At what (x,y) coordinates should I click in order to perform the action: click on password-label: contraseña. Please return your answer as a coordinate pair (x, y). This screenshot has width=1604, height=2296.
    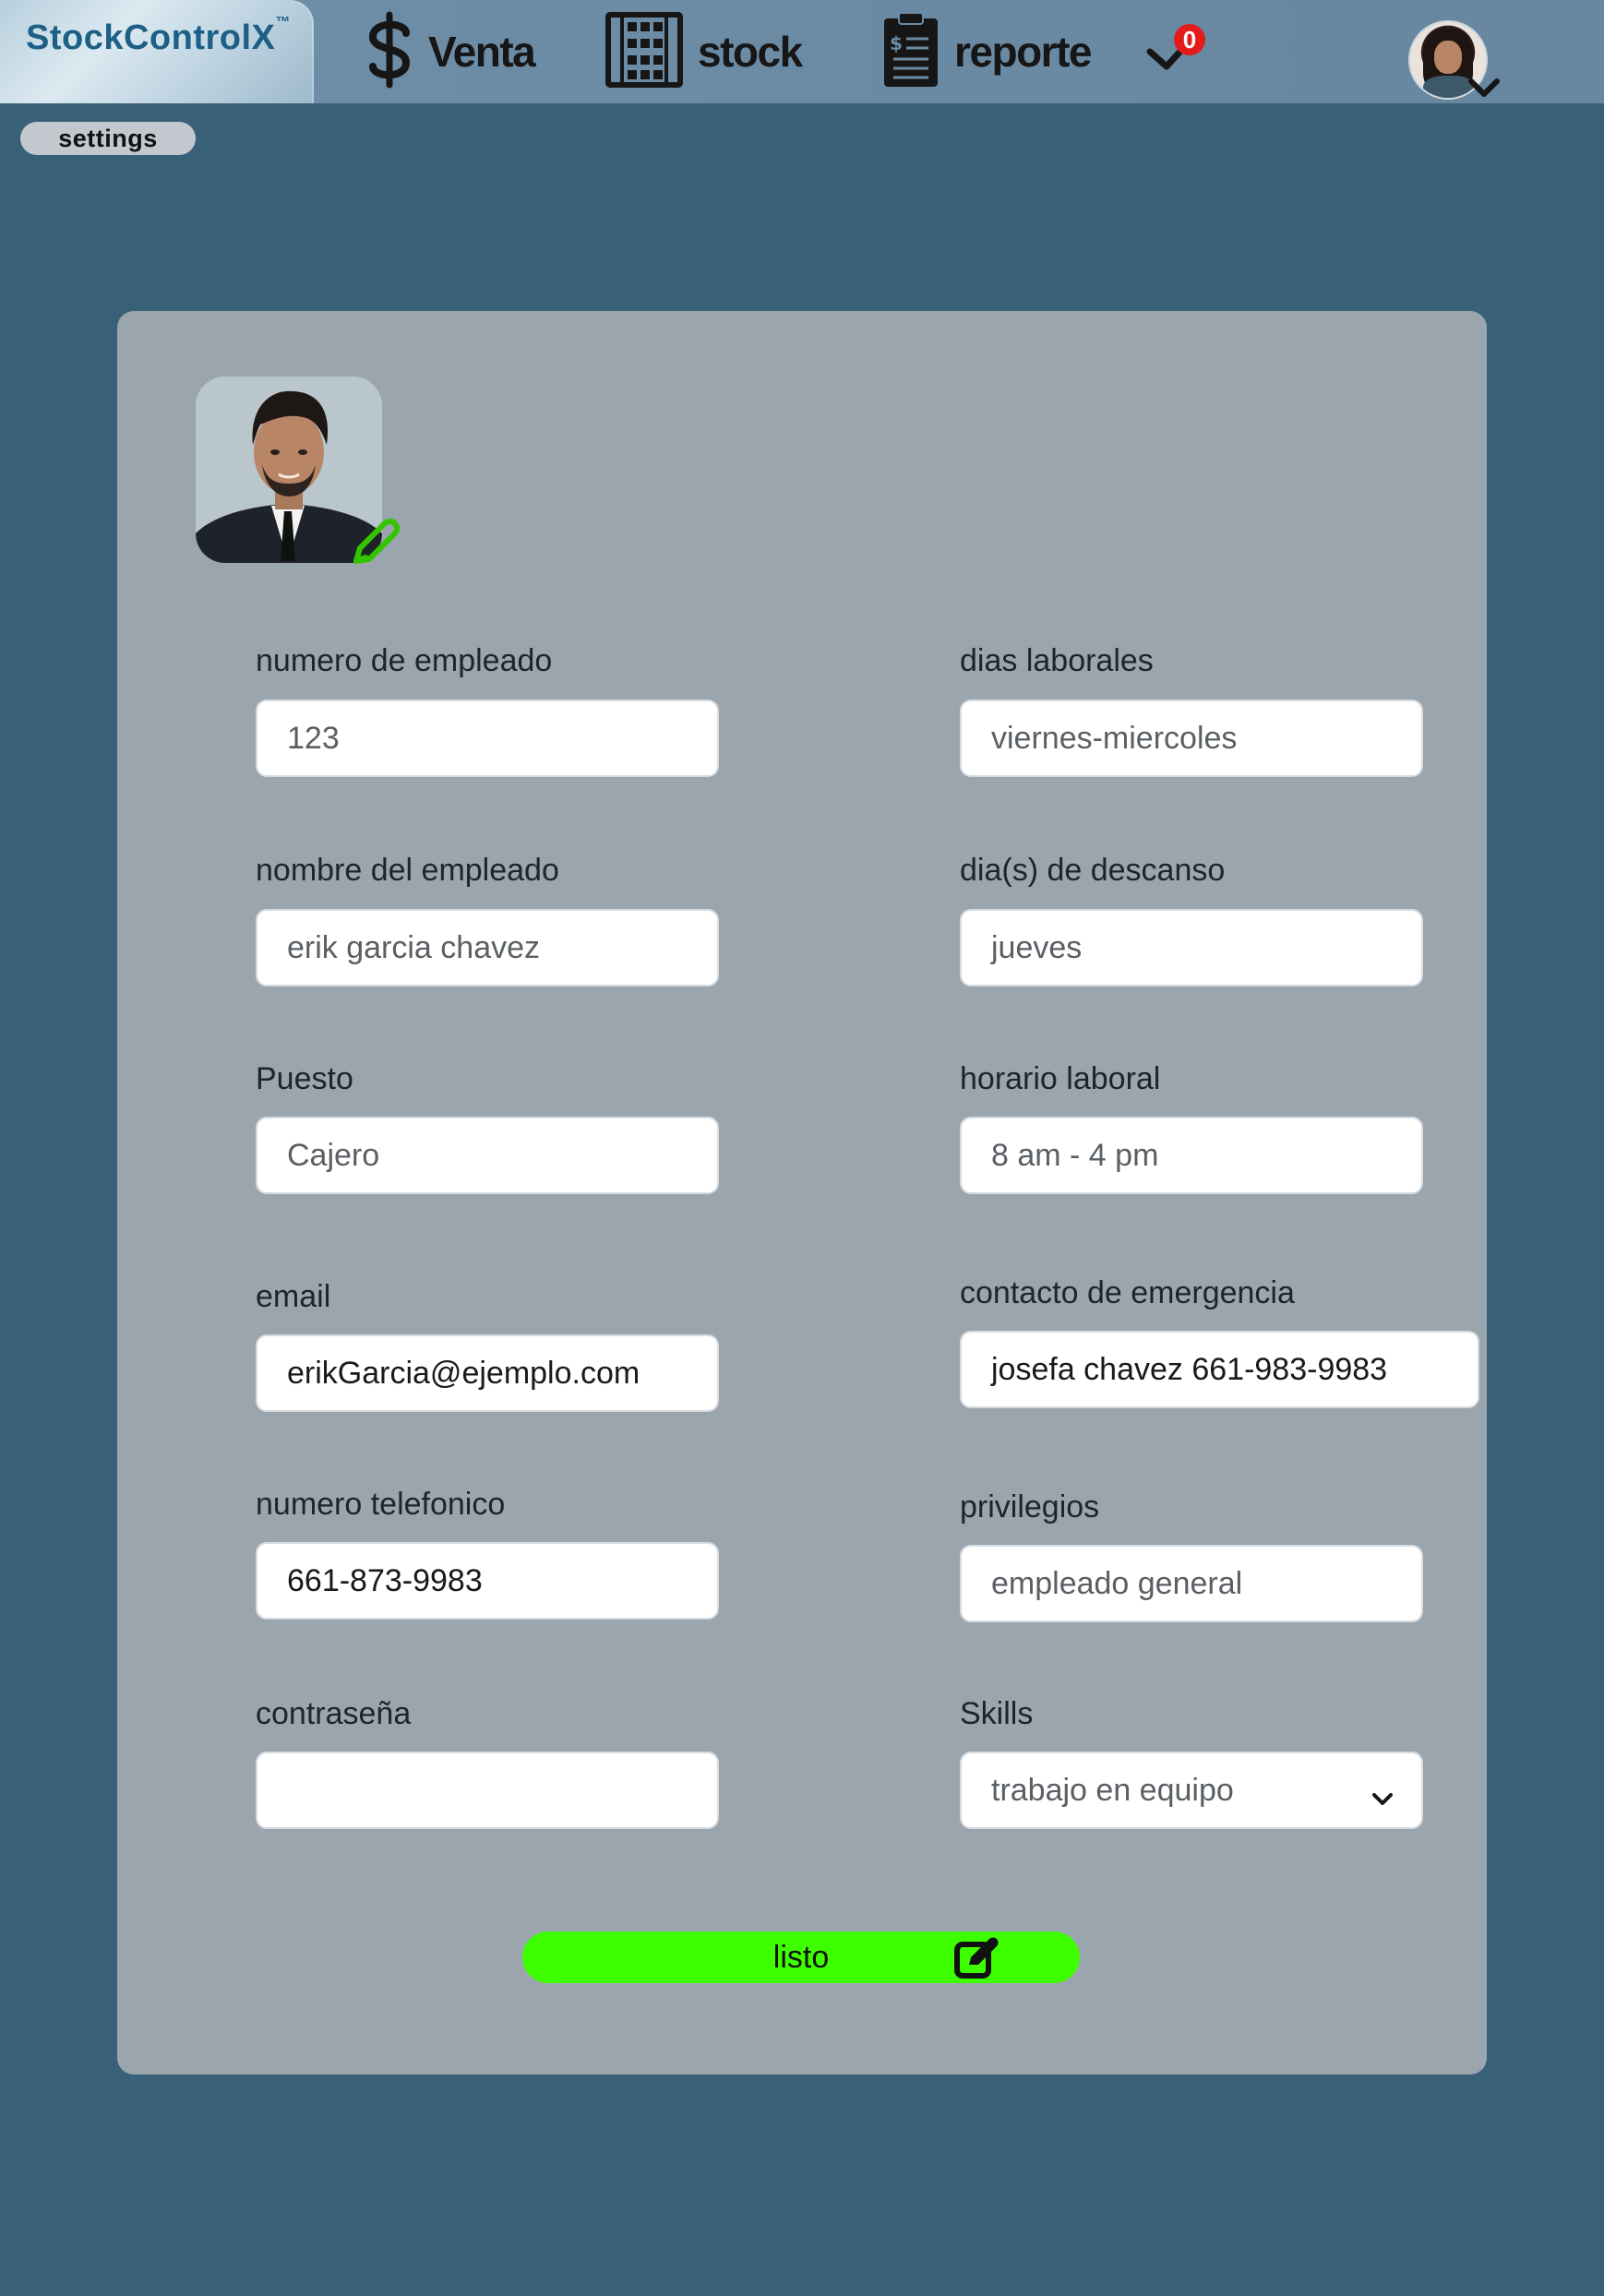
    Looking at the image, I should click on (334, 1713).